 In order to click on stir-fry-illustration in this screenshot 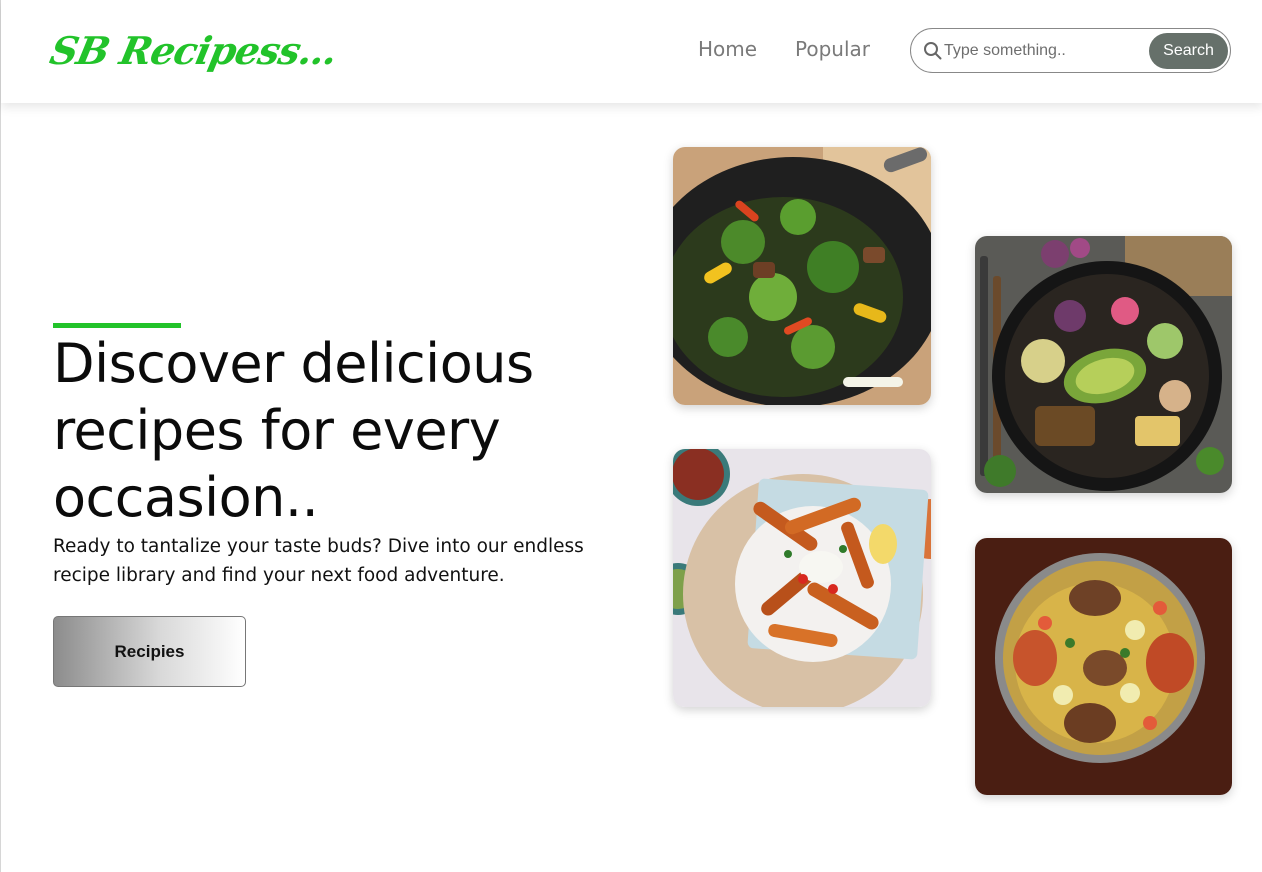, I will do `click(802, 276)`.